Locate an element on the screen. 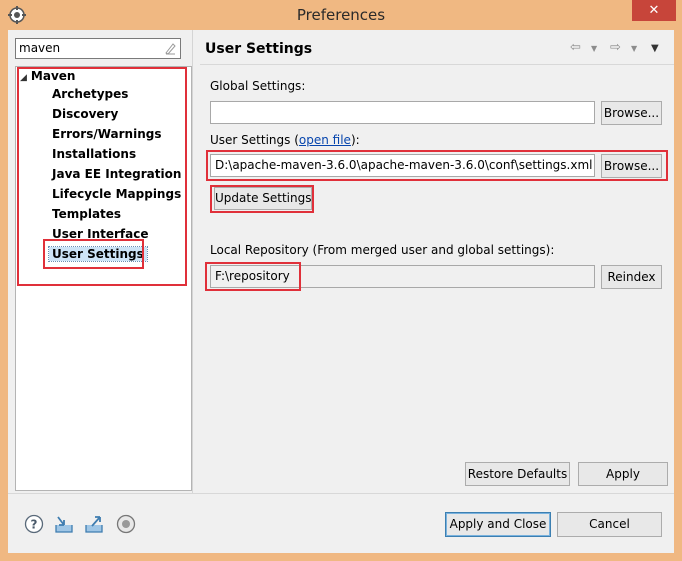 The width and height of the screenshot is (682, 561). tree-item-errors-warnings: Errors/Warnings is located at coordinates (106, 134).